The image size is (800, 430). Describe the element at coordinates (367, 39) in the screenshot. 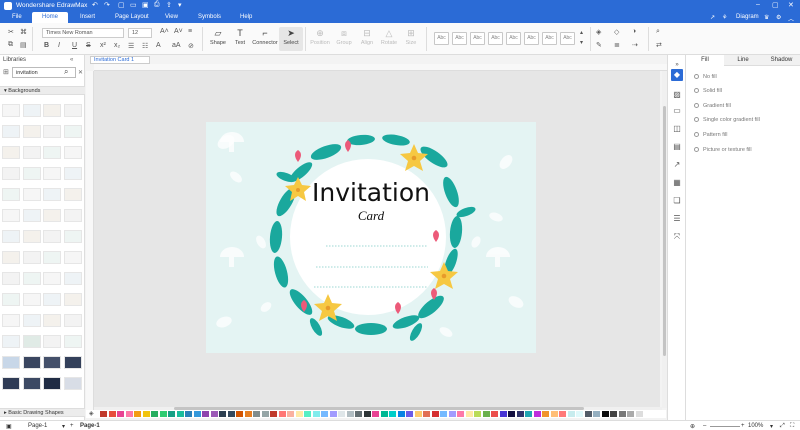

I see `align-tool: ⊟ Align` at that location.